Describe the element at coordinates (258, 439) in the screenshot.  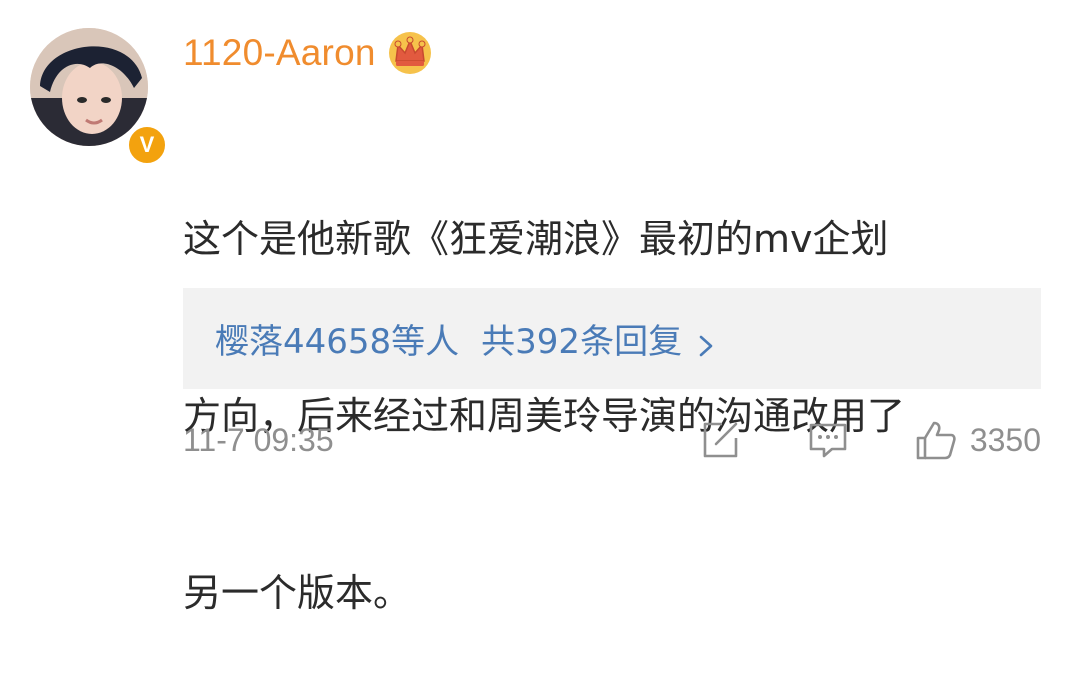
I see `timestamp: 11-7 09:35` at that location.